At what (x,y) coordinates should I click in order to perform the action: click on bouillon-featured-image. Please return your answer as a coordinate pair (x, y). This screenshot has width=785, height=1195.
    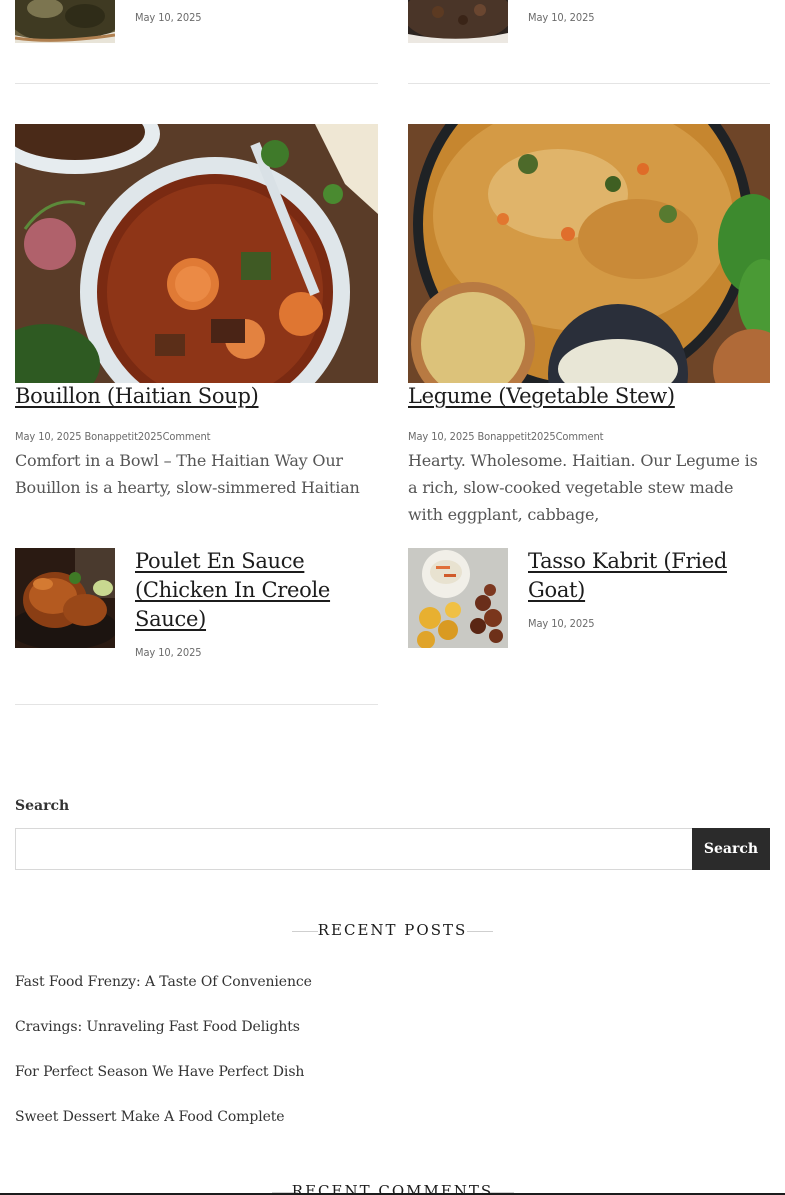
    Looking at the image, I should click on (196, 253).